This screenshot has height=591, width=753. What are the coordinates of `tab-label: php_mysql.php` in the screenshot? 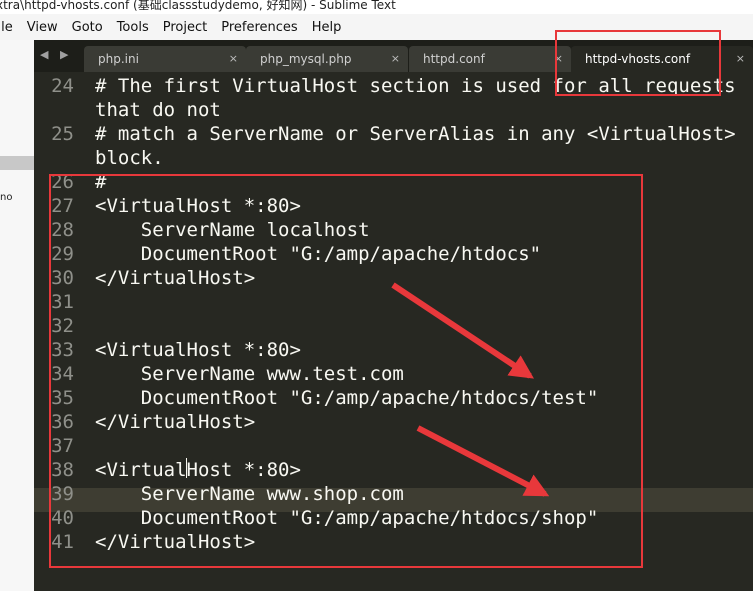 It's located at (306, 59).